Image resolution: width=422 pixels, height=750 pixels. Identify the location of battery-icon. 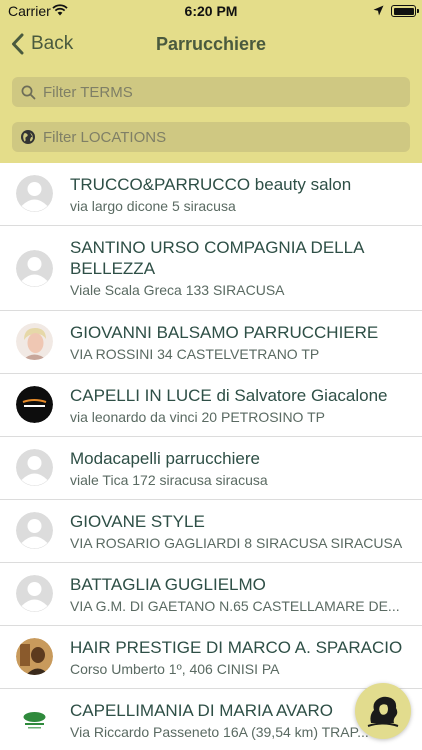
(405, 11).